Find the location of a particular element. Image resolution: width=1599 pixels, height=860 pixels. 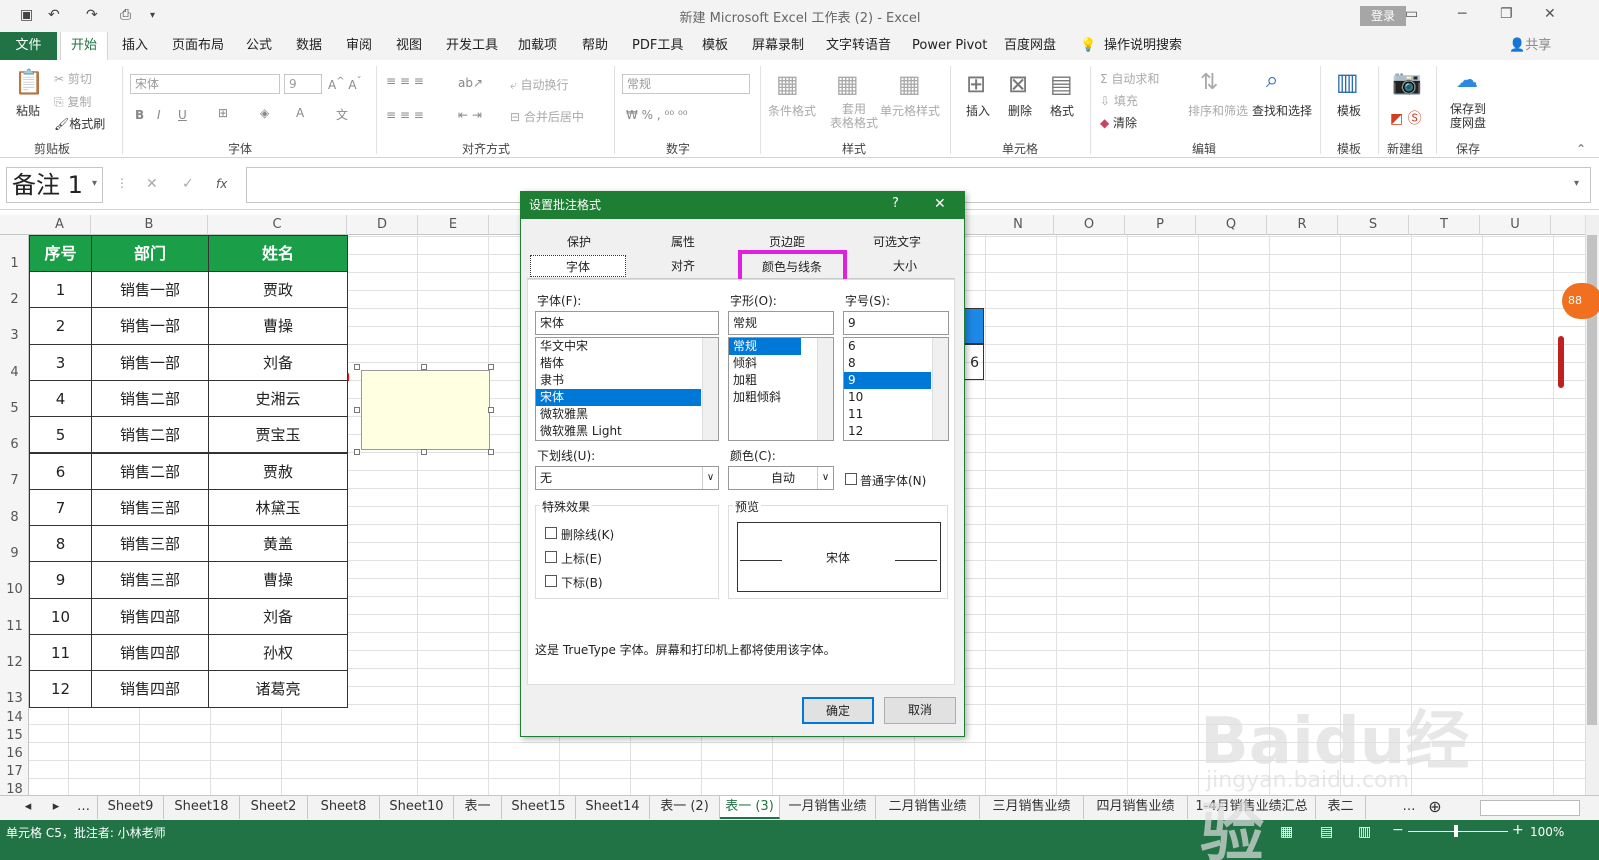

tab-size: 大小 is located at coordinates (905, 266).